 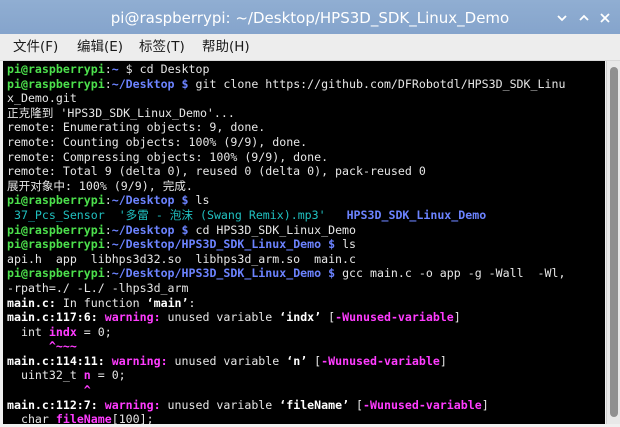 I want to click on menu-bar: 文件(F) 编辑(E) 标签(T) 帮助(H), so click(x=310, y=47).